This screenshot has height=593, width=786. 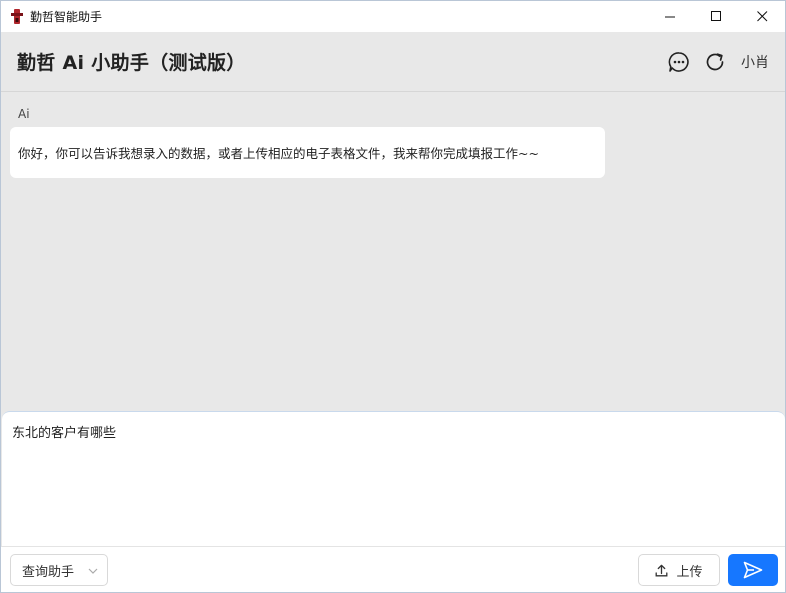 I want to click on close-icon, so click(x=761, y=16).